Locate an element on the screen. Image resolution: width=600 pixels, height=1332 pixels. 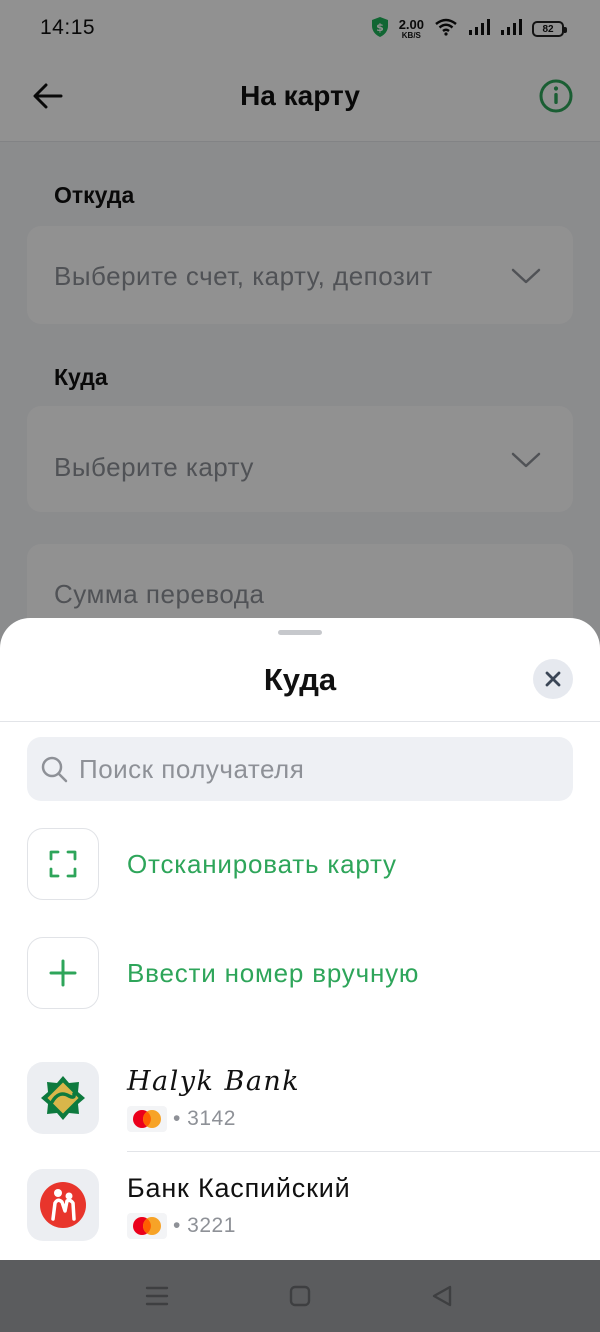
home-icon is located at coordinates (300, 1296).